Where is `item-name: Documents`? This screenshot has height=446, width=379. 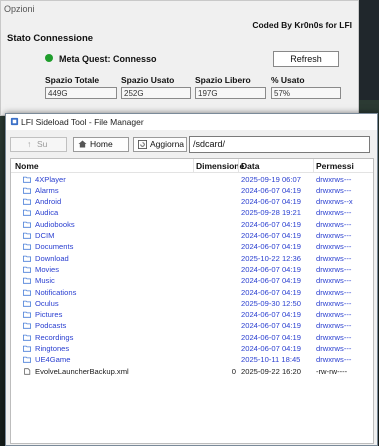
item-name: Documents is located at coordinates (54, 247).